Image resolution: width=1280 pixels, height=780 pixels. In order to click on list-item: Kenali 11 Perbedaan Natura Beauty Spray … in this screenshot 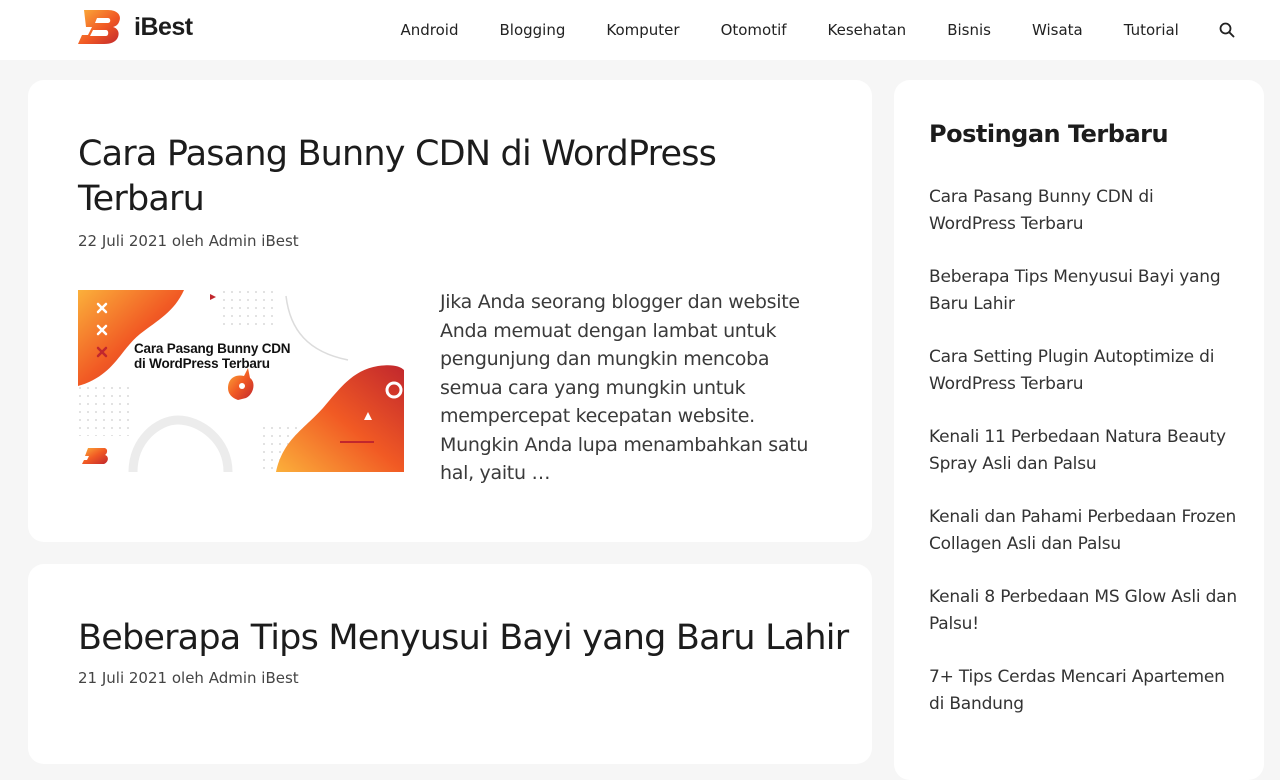, I will do `click(1084, 464)`.